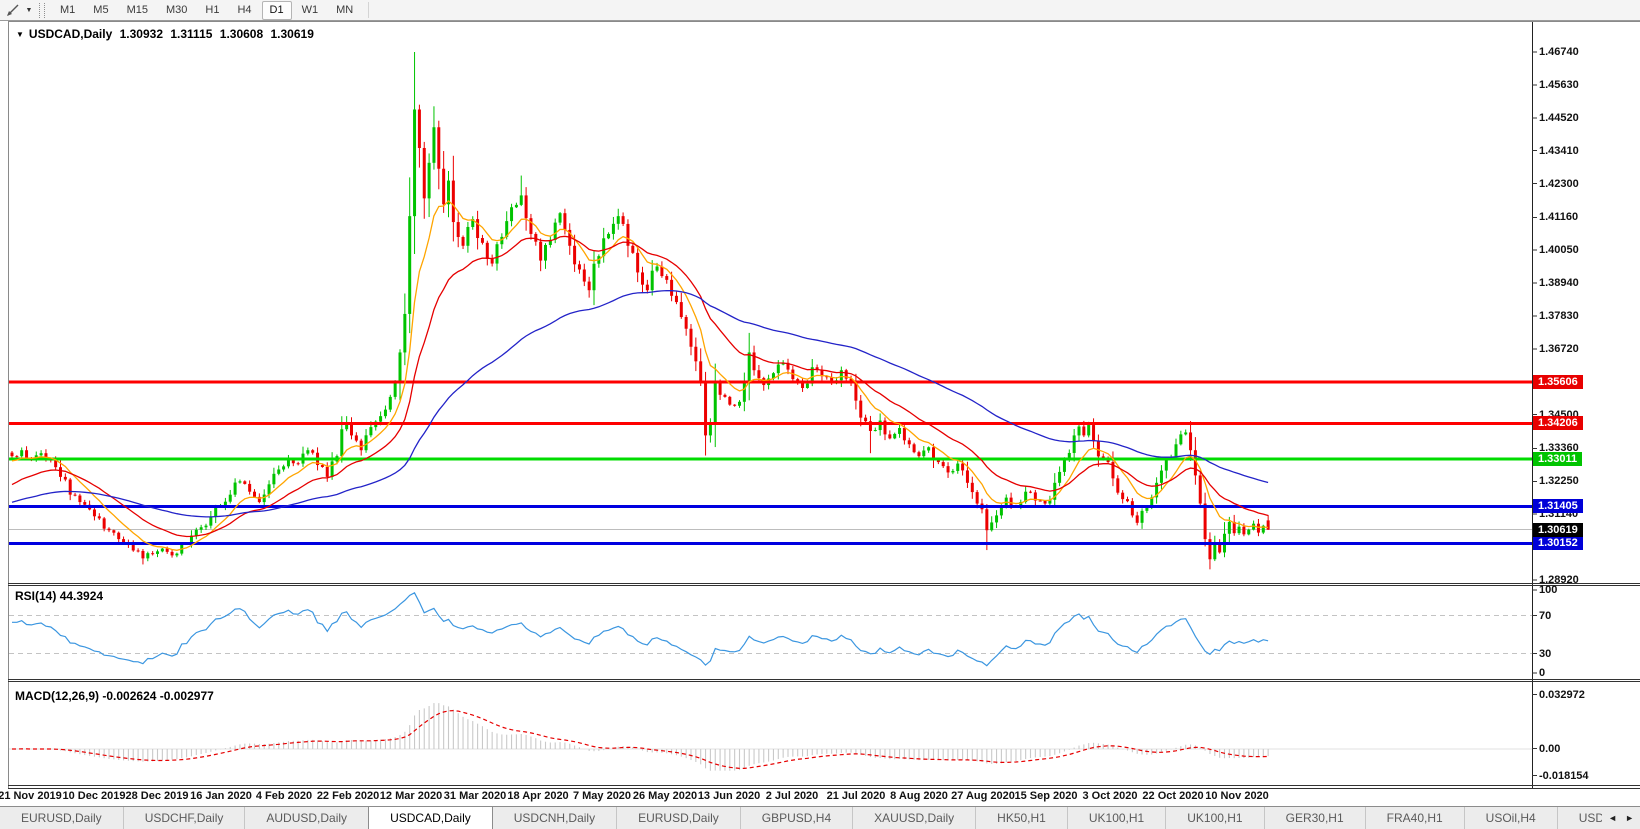 This screenshot has width=1640, height=829. I want to click on date-label: 12 Mar 2020, so click(411, 796).